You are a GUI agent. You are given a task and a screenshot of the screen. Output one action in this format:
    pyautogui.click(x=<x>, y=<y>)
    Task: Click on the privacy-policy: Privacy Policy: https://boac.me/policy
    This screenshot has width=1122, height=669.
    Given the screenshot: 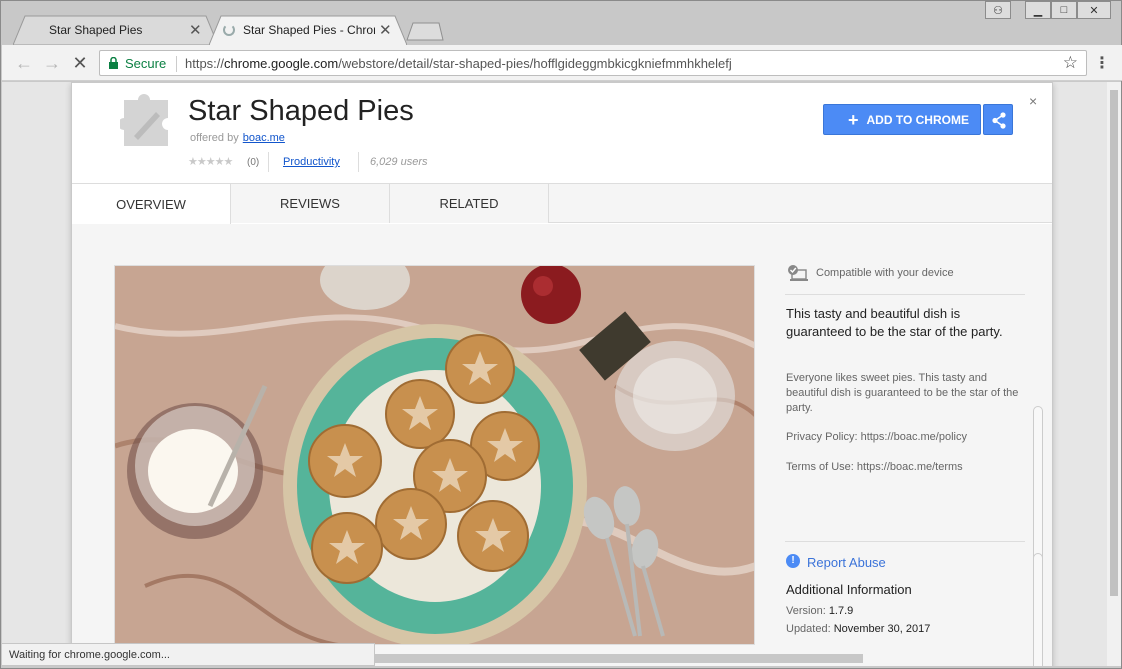 What is the action you would take?
    pyautogui.click(x=876, y=437)
    